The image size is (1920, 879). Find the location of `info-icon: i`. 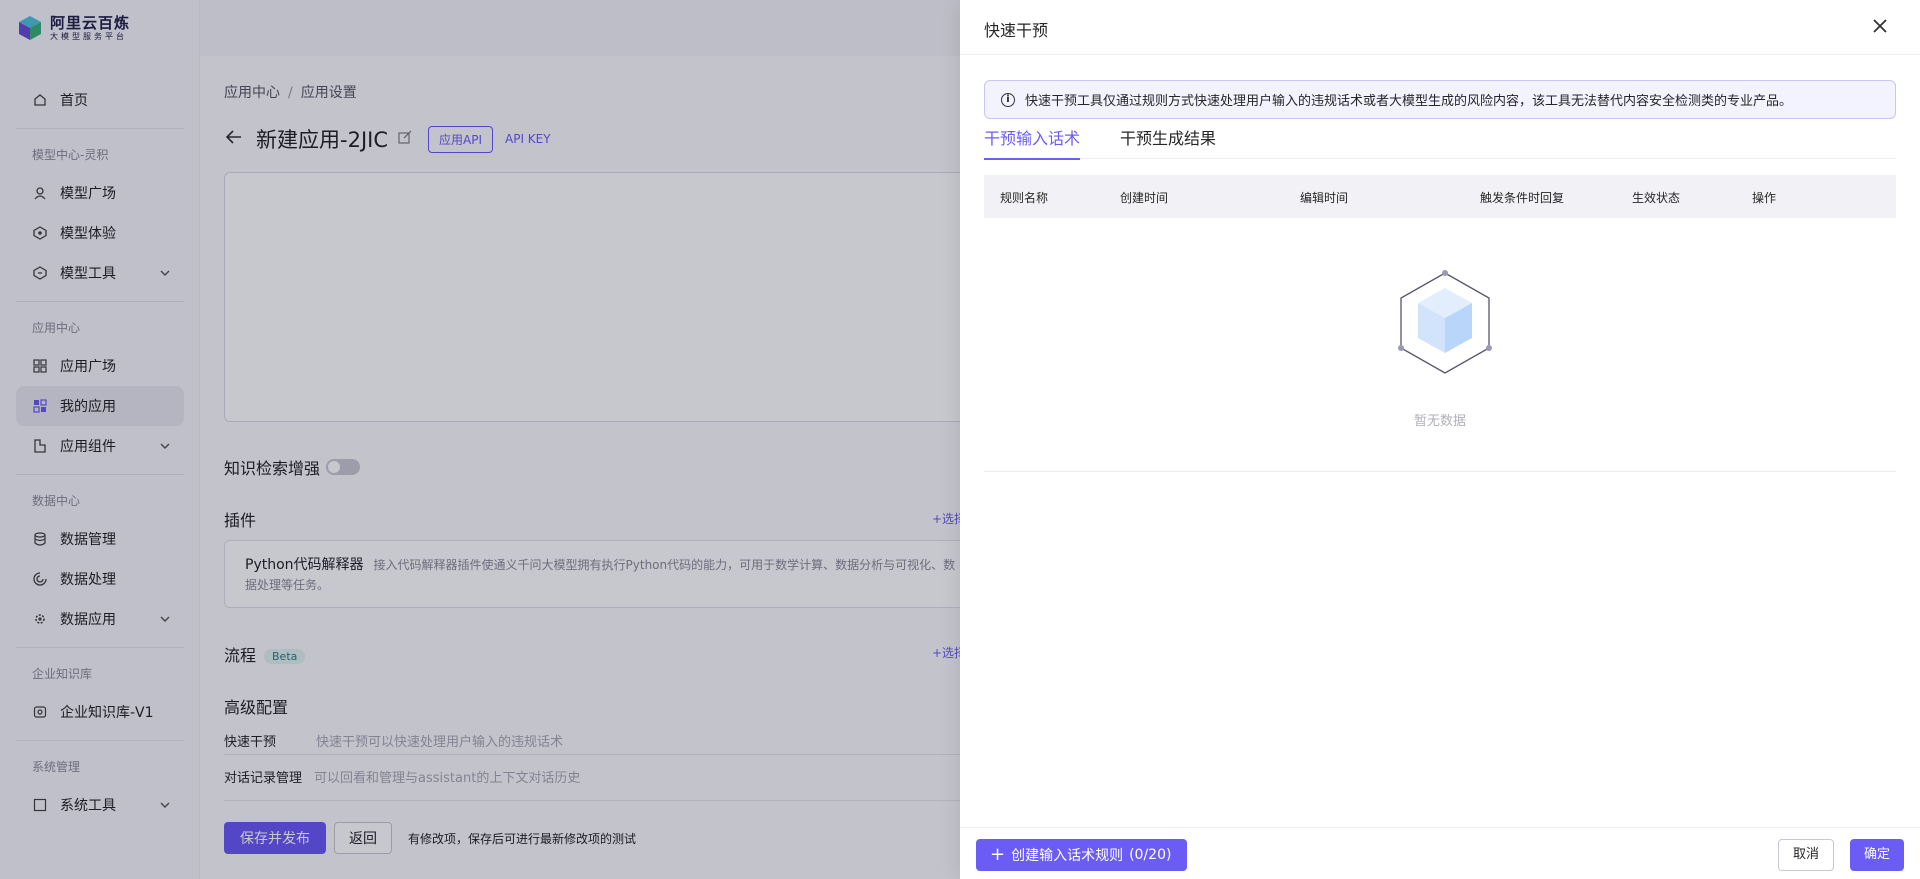

info-icon: i is located at coordinates (1008, 99).